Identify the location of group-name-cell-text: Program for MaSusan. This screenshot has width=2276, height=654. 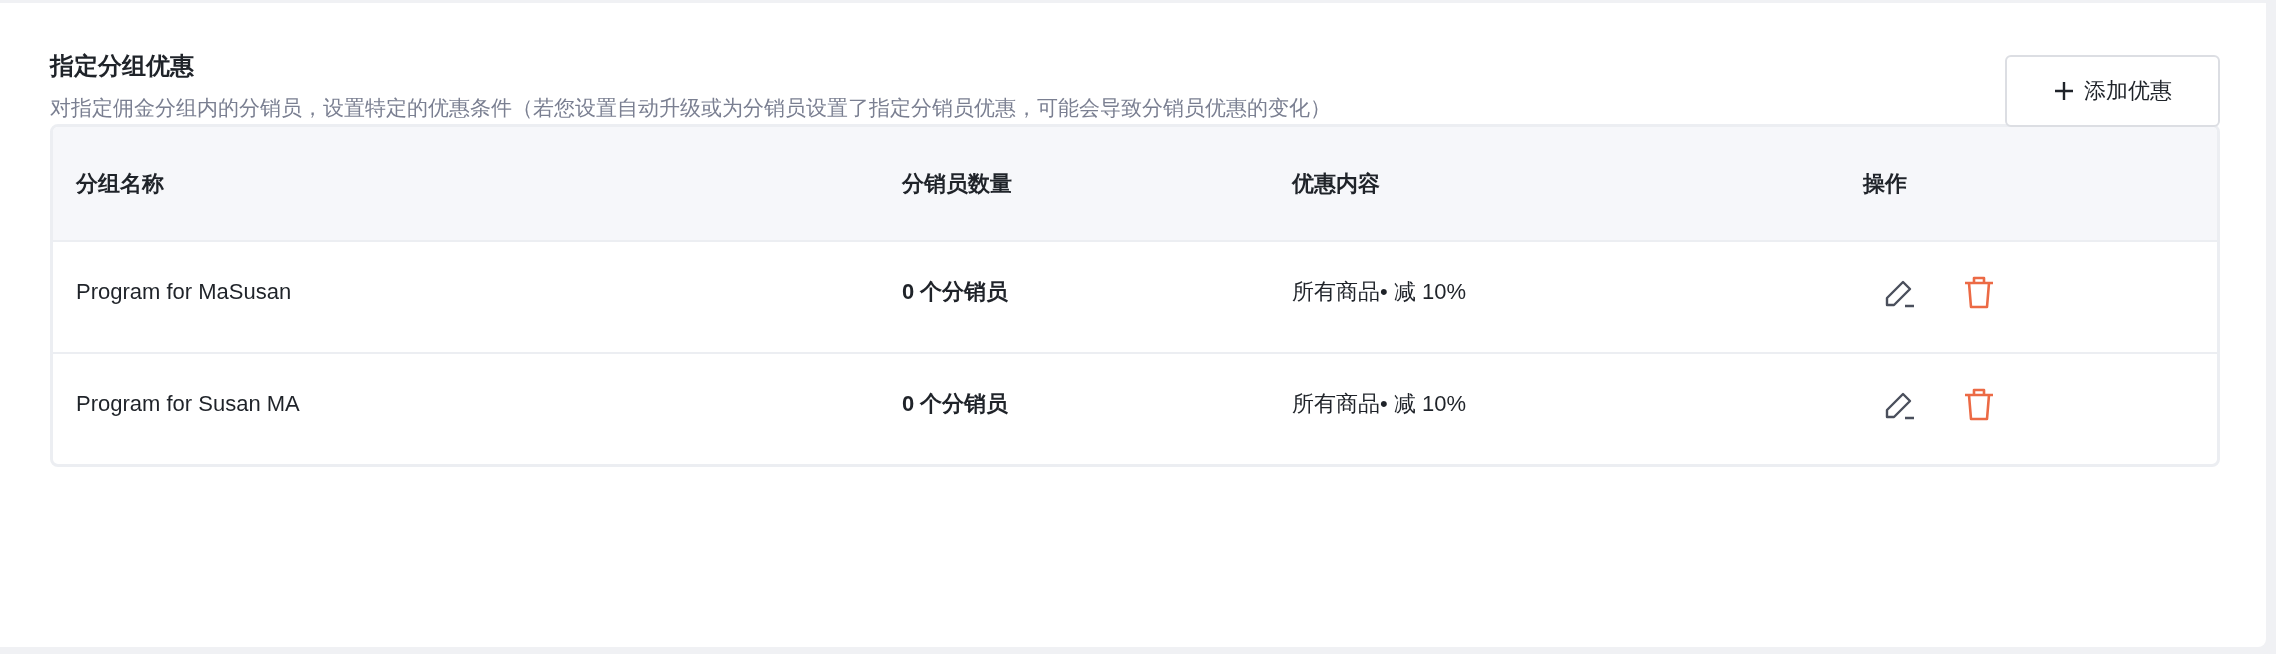
(184, 292).